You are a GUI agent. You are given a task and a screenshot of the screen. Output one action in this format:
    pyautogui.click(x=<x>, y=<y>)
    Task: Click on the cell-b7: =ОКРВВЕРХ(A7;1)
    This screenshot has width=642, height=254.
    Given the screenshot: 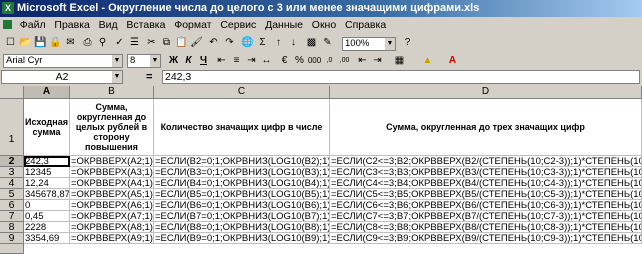 What is the action you would take?
    pyautogui.click(x=112, y=216)
    